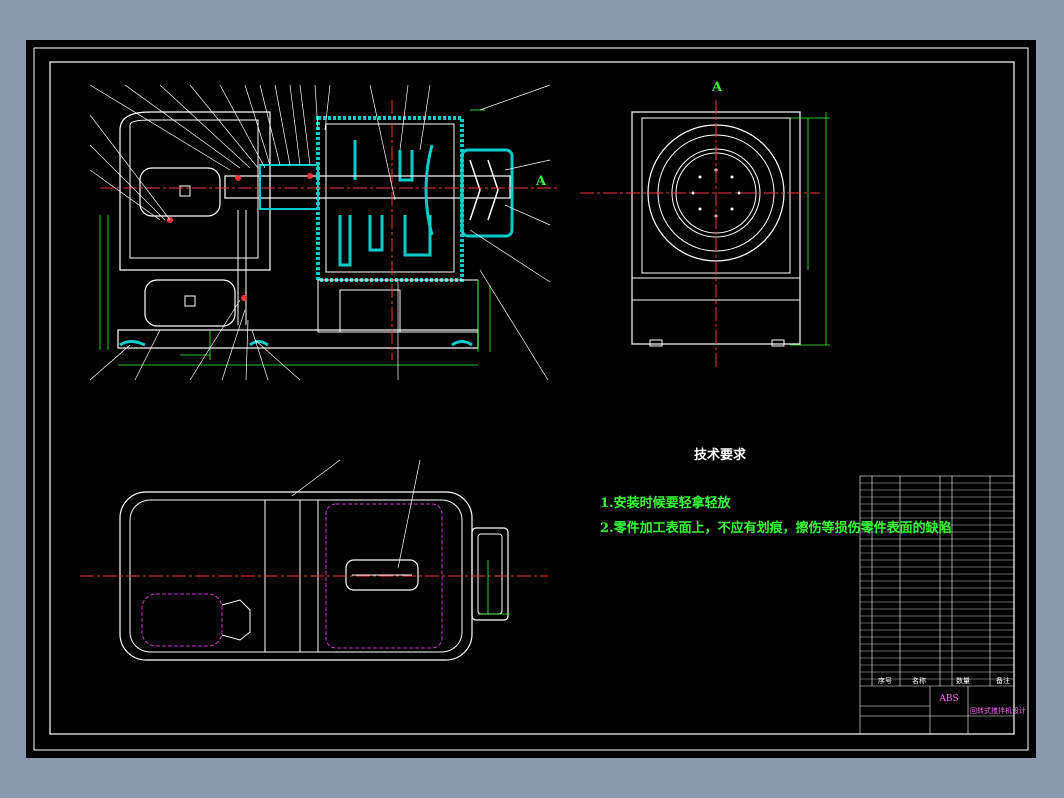 The height and width of the screenshot is (798, 1064). I want to click on requirement-2: 2.零件加工表面上，不应有划痕，擦伤等损伤零件表面的缺陷, so click(776, 528).